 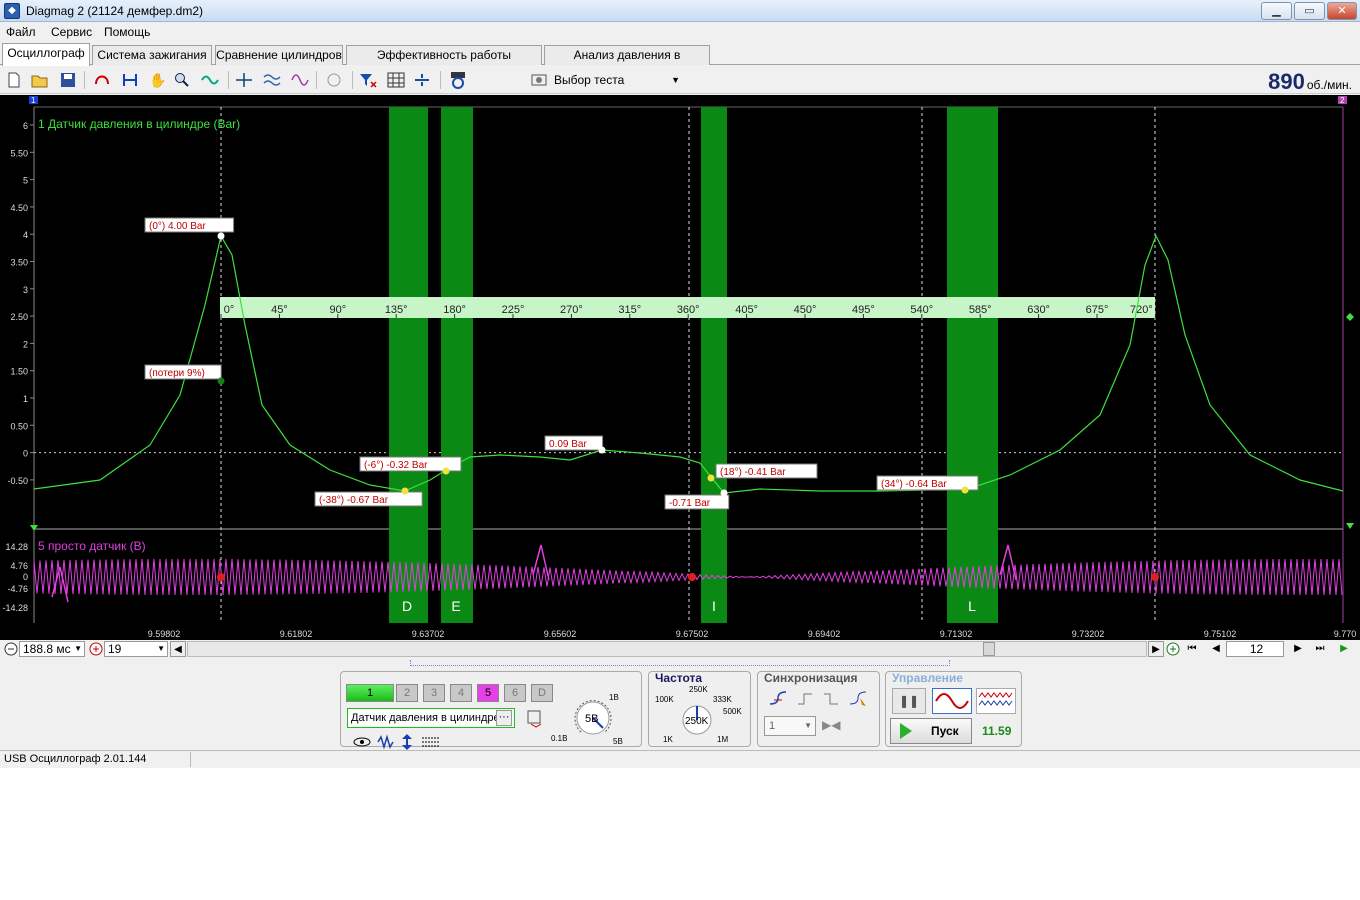 I want to click on degree-tick: 720°, so click(x=1141, y=310).